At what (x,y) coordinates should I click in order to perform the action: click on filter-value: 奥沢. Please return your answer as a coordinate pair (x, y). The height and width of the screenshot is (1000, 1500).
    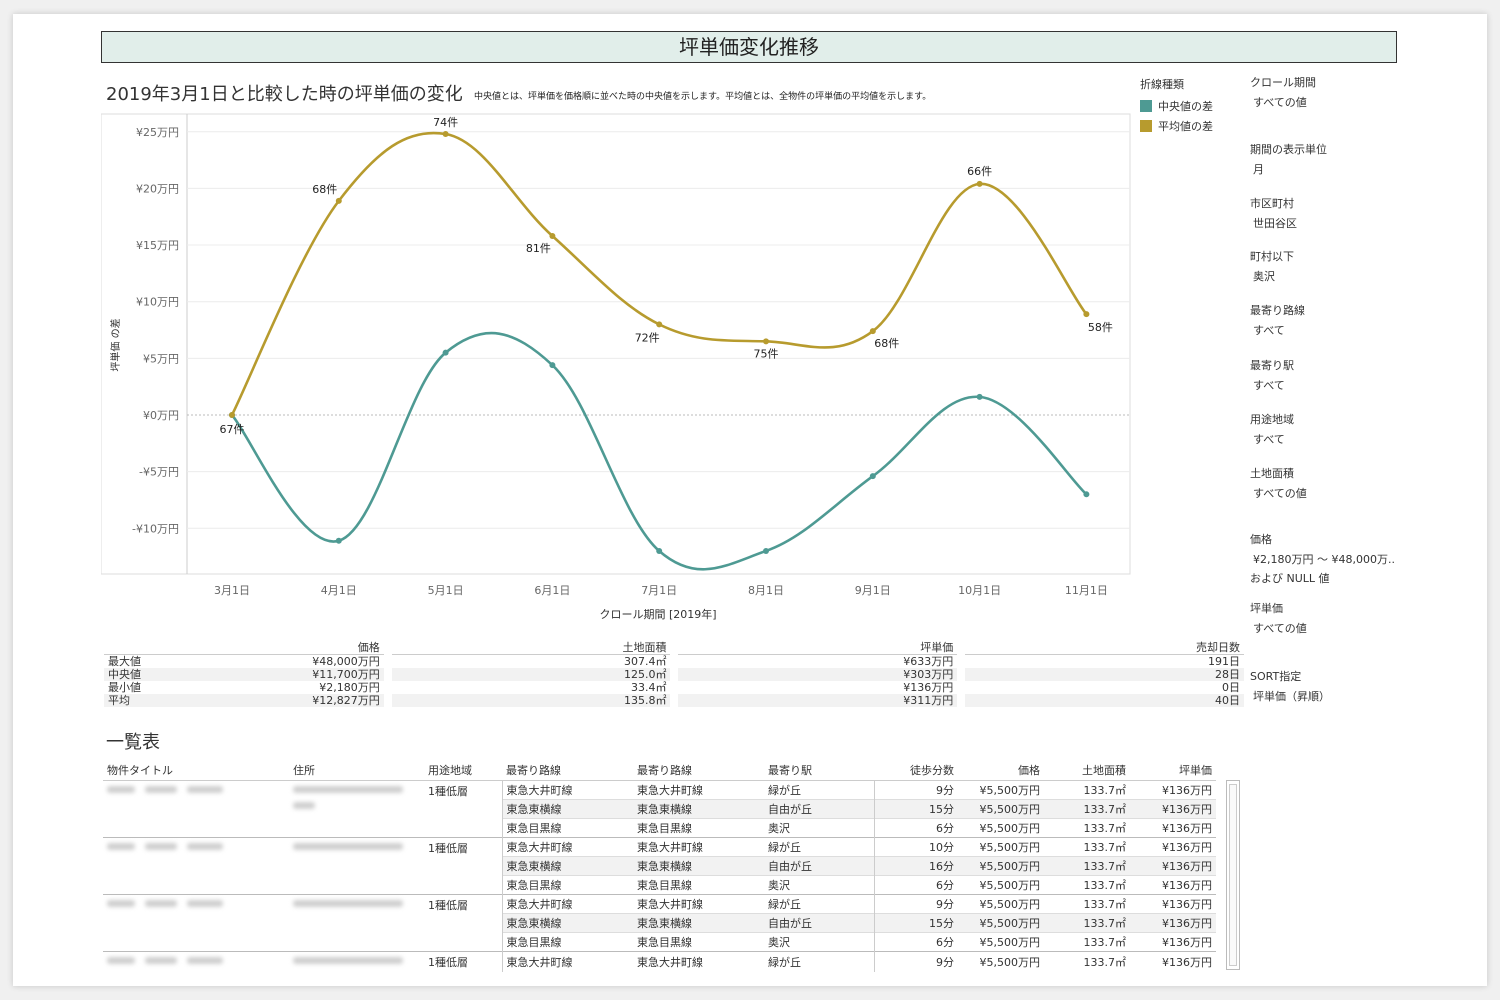
    Looking at the image, I should click on (1272, 276).